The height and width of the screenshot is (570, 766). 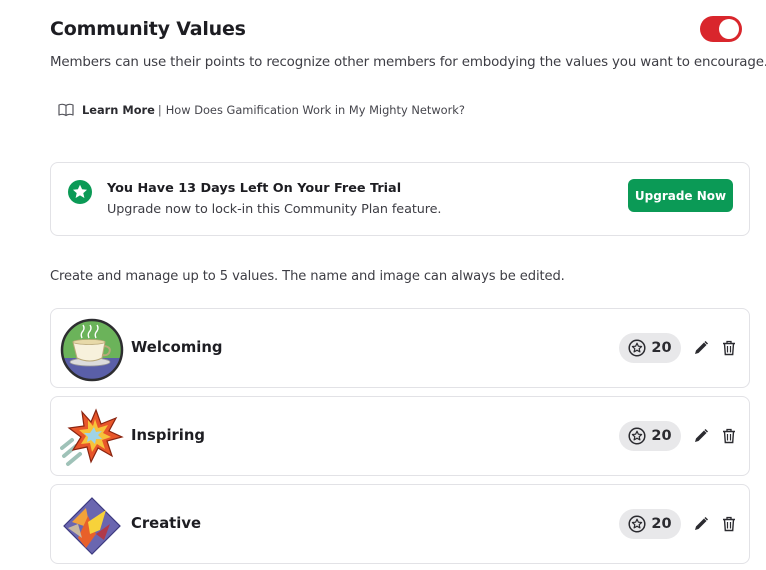 I want to click on coffee-cup-image, so click(x=92, y=350).